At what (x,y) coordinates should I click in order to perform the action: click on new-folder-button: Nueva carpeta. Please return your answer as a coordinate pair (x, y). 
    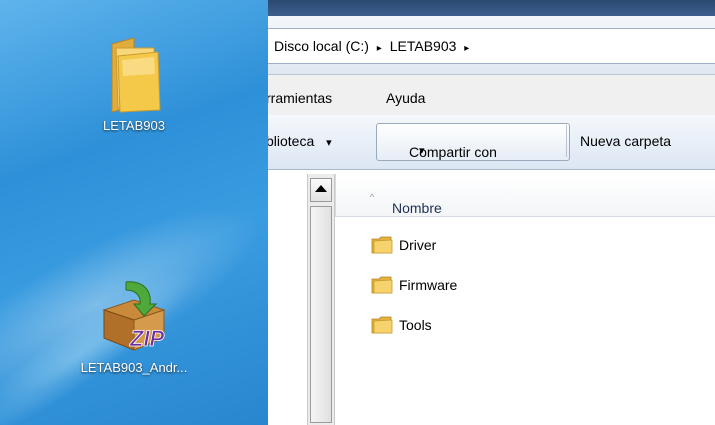
    Looking at the image, I should click on (625, 141).